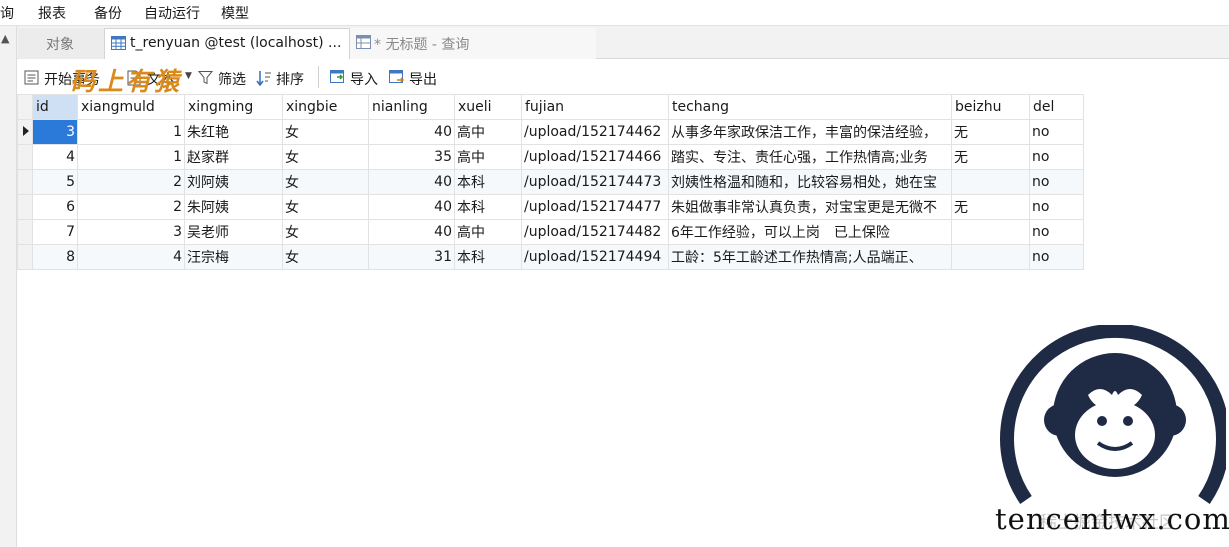 The height and width of the screenshot is (547, 1229). I want to click on column-header: techang, so click(810, 107).